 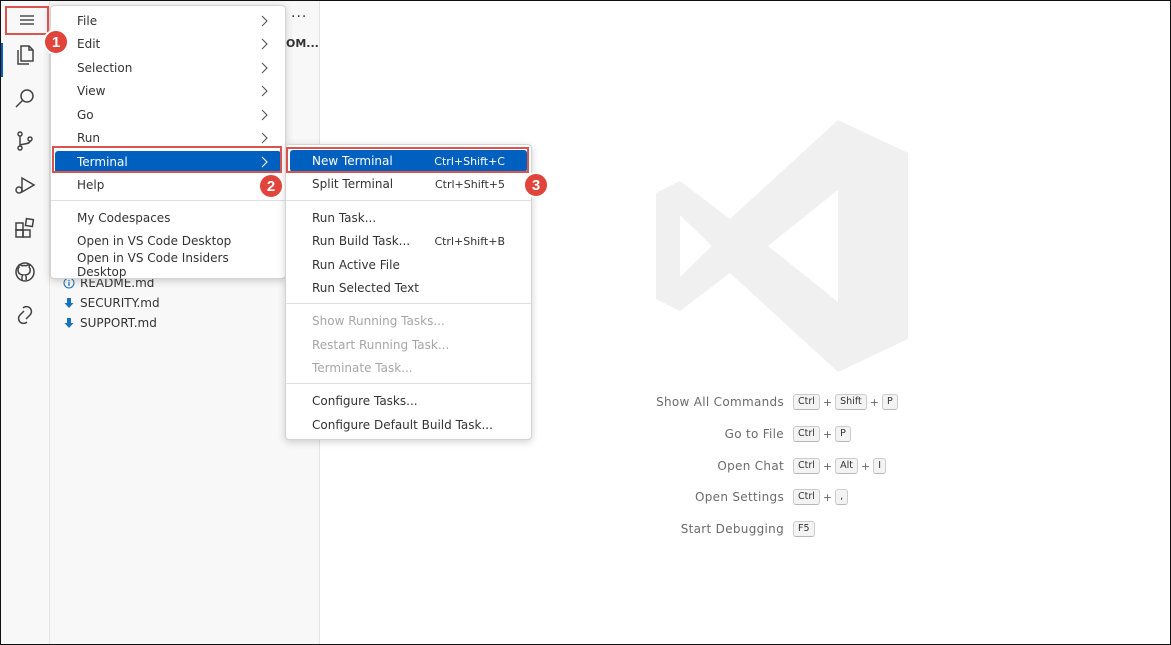 I want to click on menu-item-help: Help, so click(x=168, y=185).